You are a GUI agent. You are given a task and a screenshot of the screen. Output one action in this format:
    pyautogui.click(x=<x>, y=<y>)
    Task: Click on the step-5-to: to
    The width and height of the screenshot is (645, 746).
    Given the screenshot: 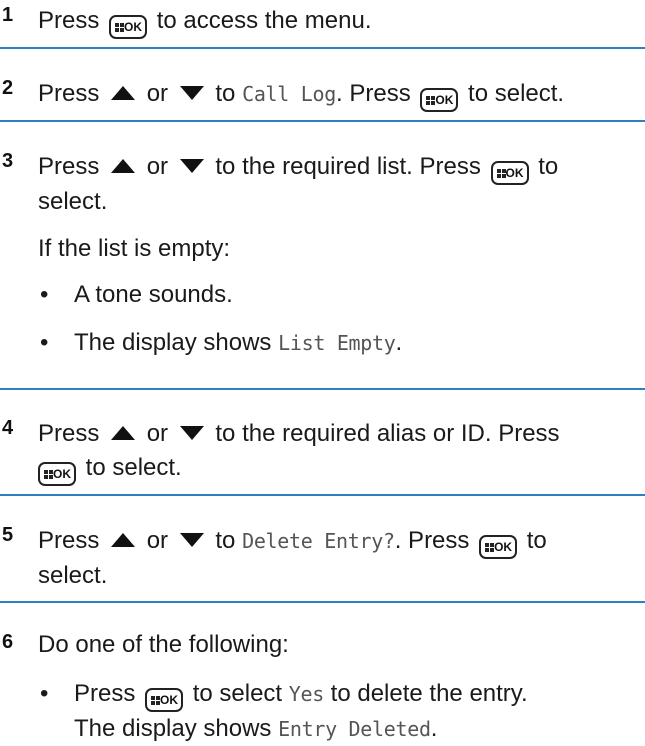 What is the action you would take?
    pyautogui.click(x=225, y=540)
    